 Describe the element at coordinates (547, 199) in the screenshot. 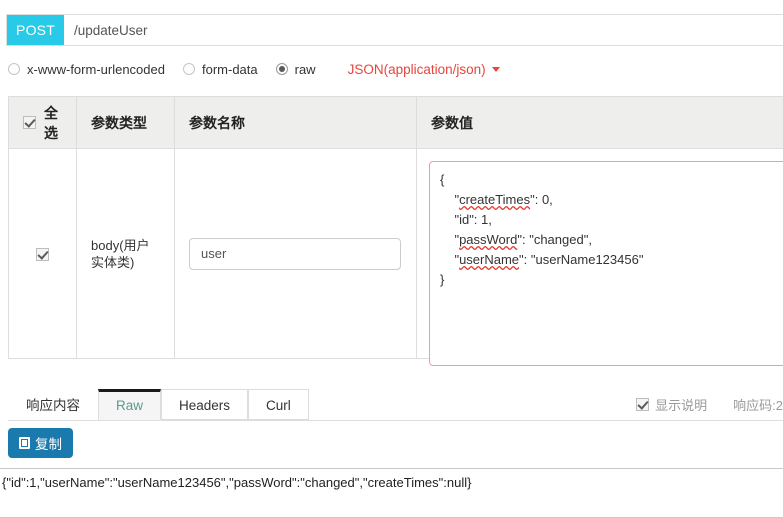

I see `json-val-createTimes: 0,` at that location.